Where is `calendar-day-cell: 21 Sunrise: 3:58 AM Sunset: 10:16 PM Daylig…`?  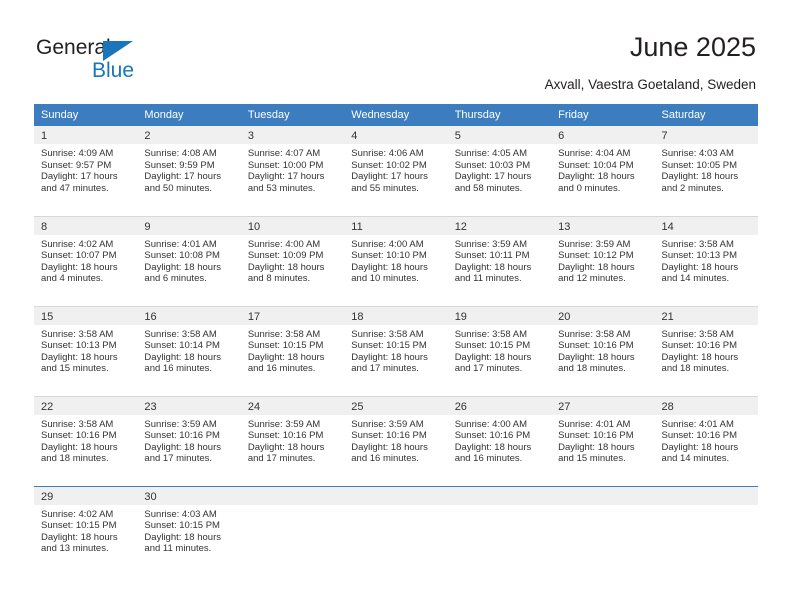 calendar-day-cell: 21 Sunrise: 3:58 AM Sunset: 10:16 PM Daylig… is located at coordinates (706, 350).